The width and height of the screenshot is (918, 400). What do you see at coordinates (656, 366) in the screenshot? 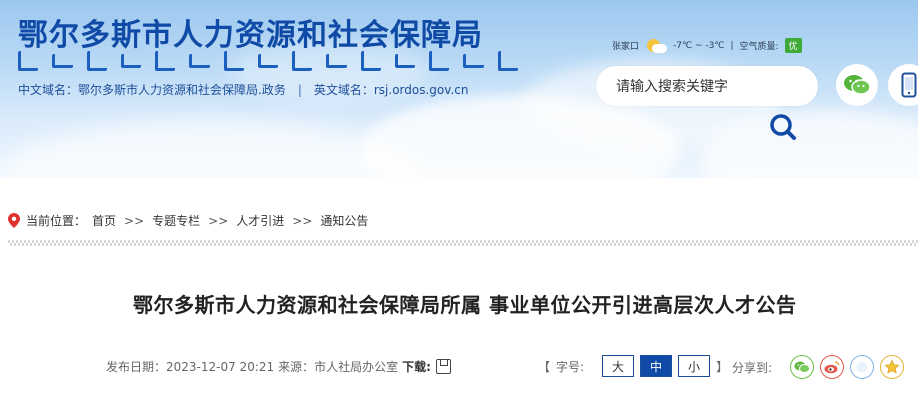
I see `font-size-medium-button: 中` at bounding box center [656, 366].